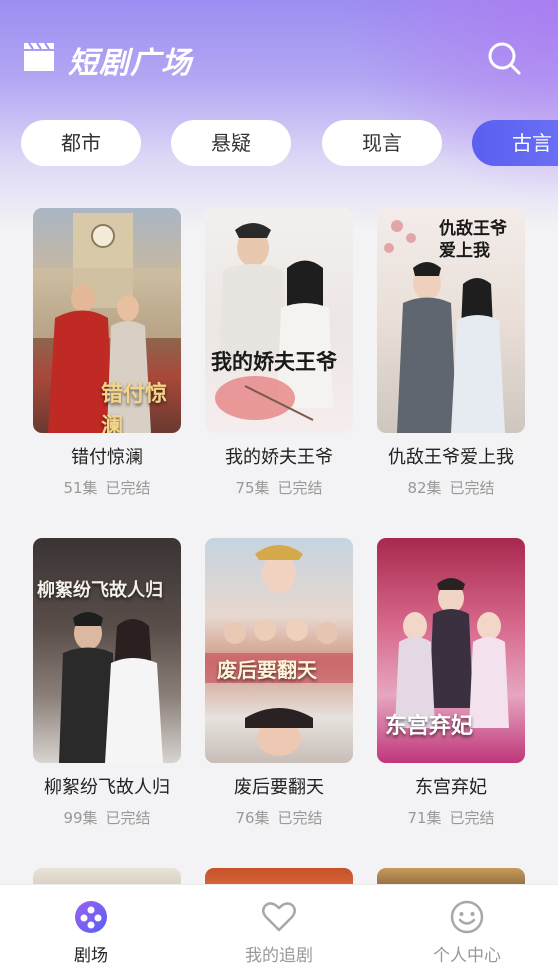  Describe the element at coordinates (107, 457) in the screenshot. I see `drama-title: 错付惊澜` at that location.